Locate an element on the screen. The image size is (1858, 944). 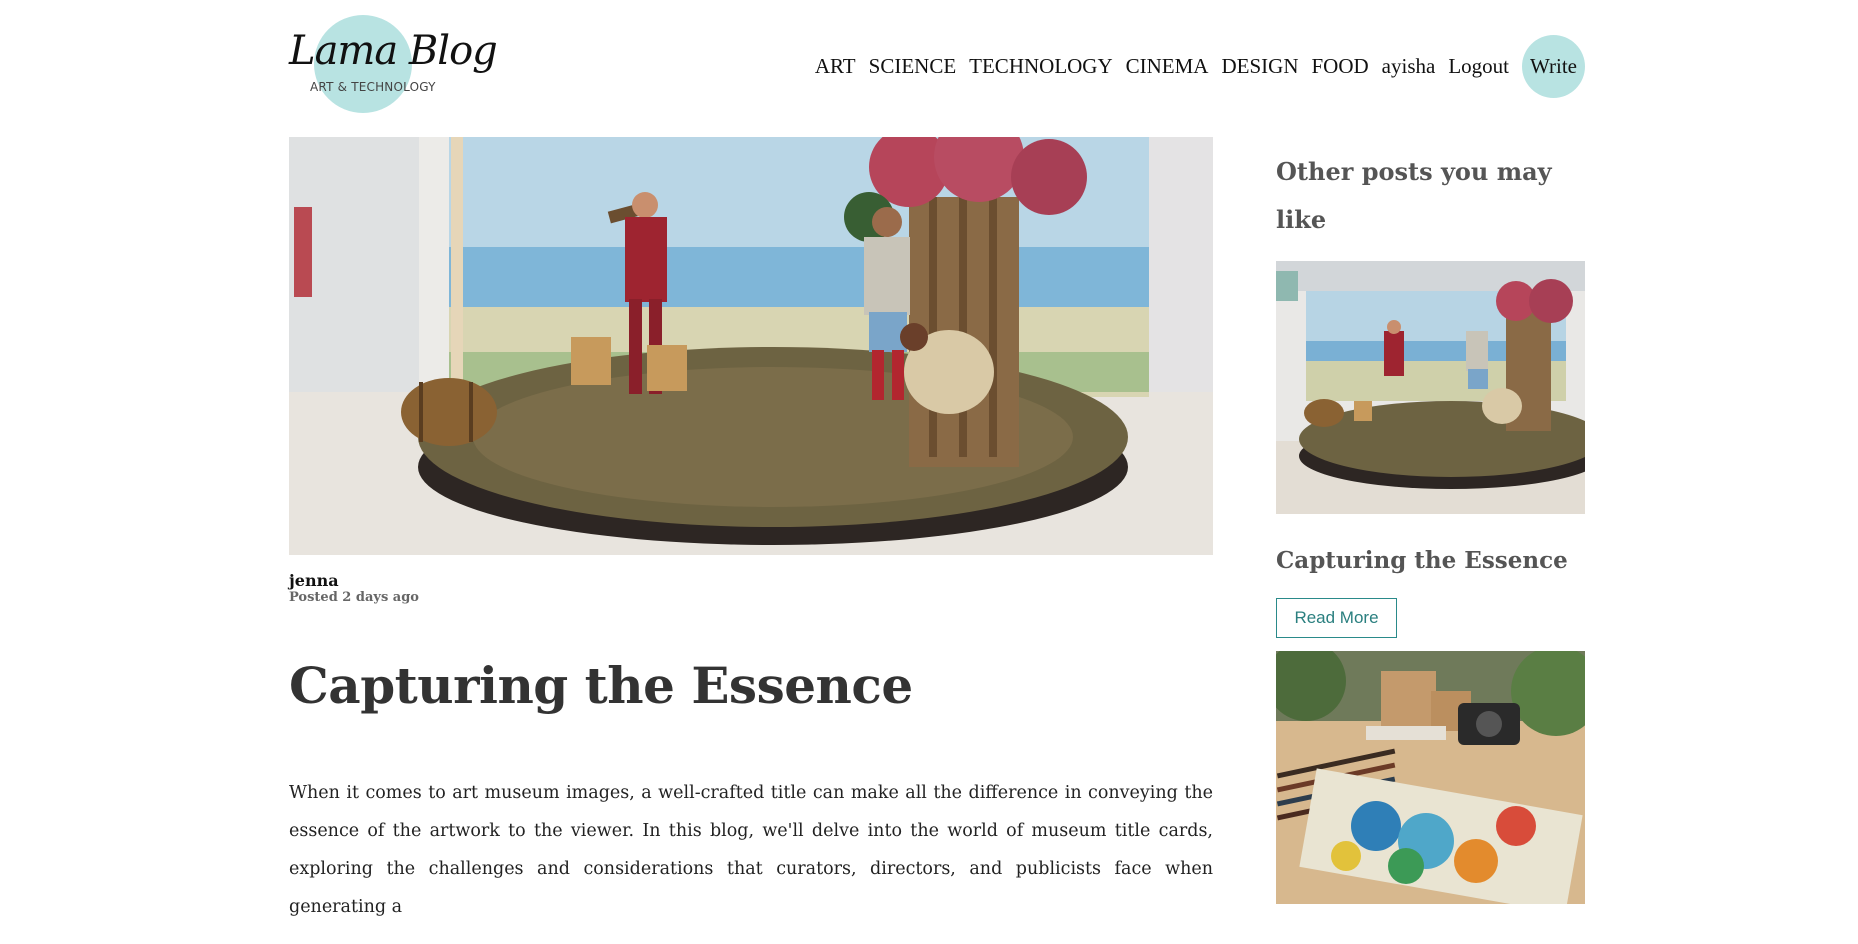
nav-link-technology: TECHNOLOGY is located at coordinates (1040, 66).